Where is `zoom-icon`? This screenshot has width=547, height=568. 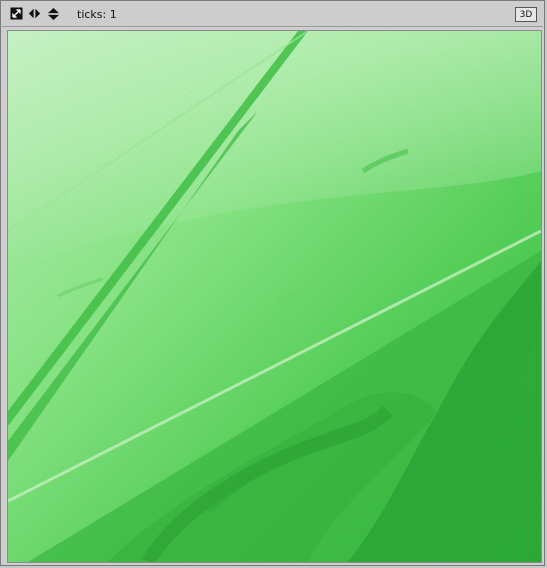 zoom-icon is located at coordinates (16, 13).